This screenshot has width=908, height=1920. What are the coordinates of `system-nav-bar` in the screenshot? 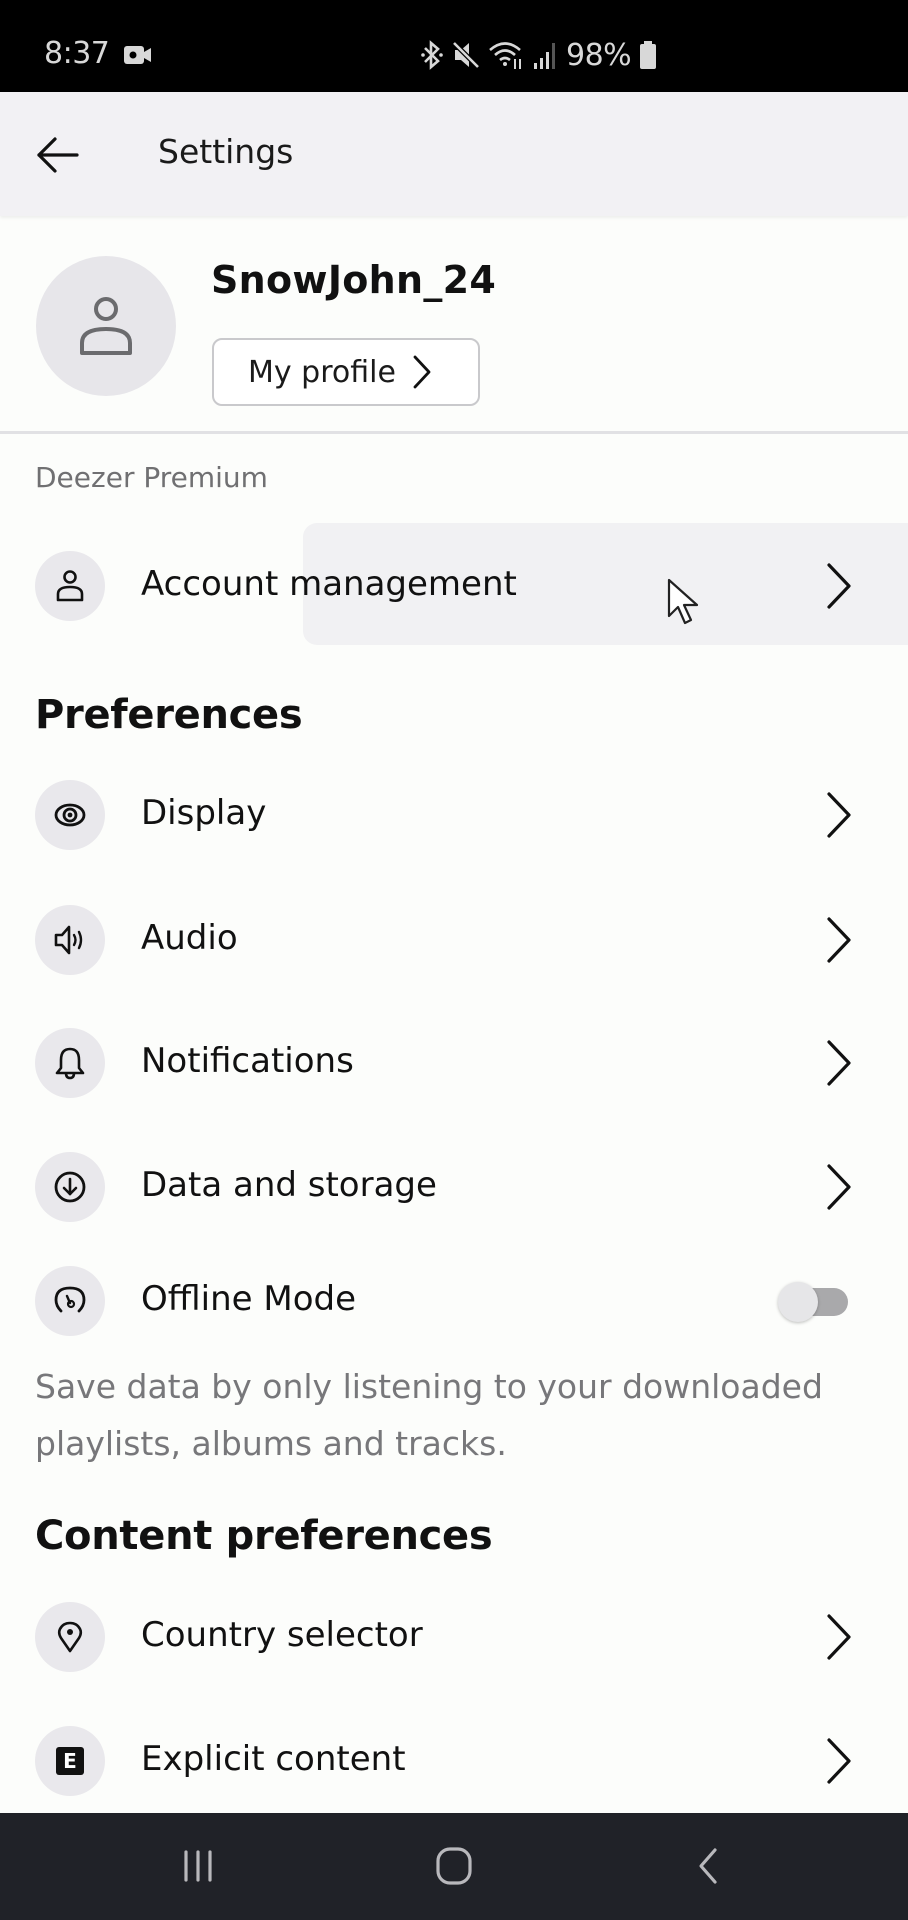 It's located at (454, 1866).